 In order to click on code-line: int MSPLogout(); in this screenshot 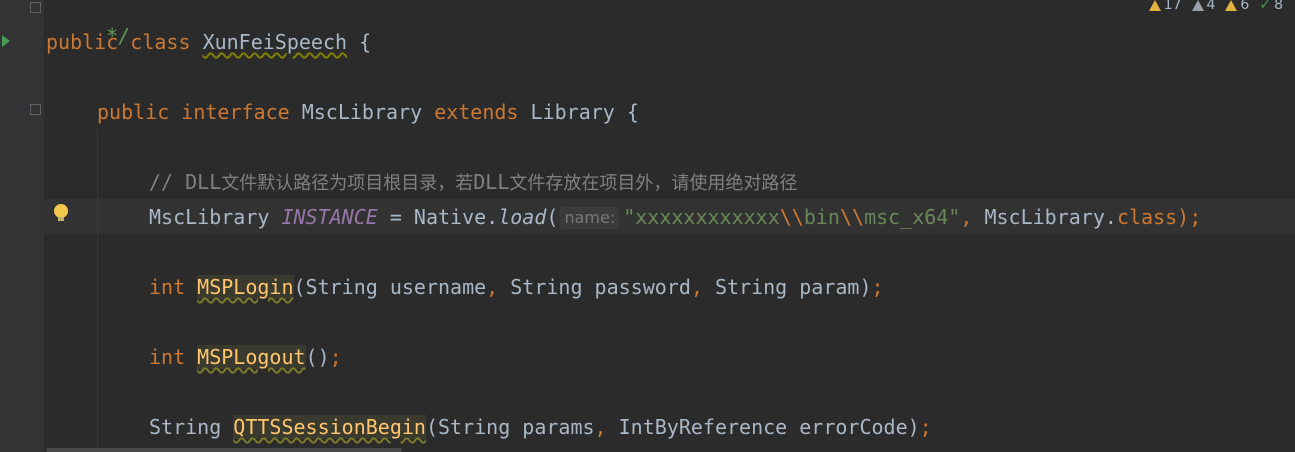, I will do `click(245, 357)`.